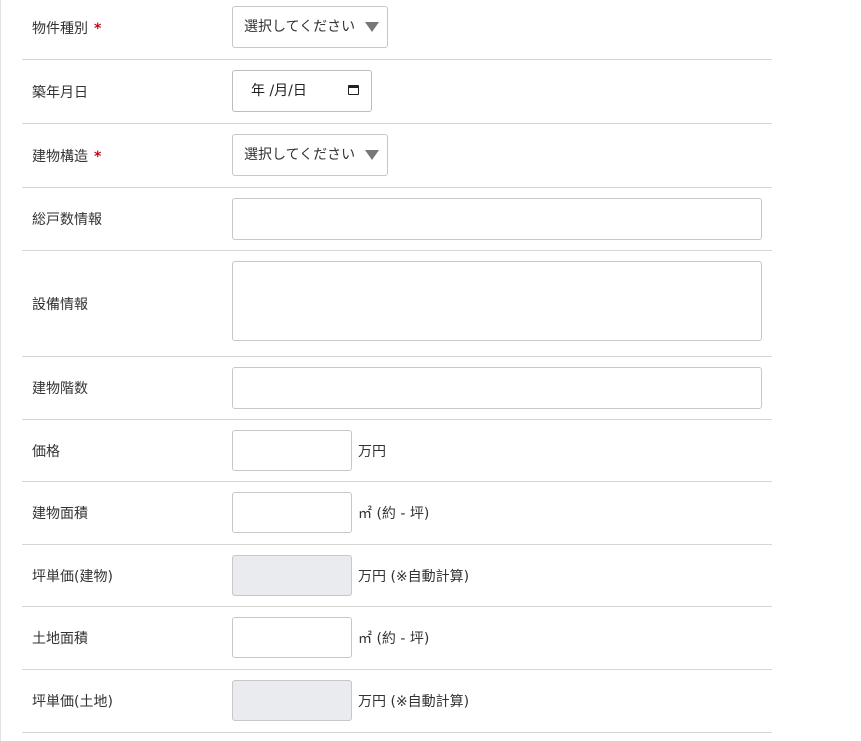 The width and height of the screenshot is (861, 741). What do you see at coordinates (292, 575) in the screenshot?
I see `unit-price-building-readonly` at bounding box center [292, 575].